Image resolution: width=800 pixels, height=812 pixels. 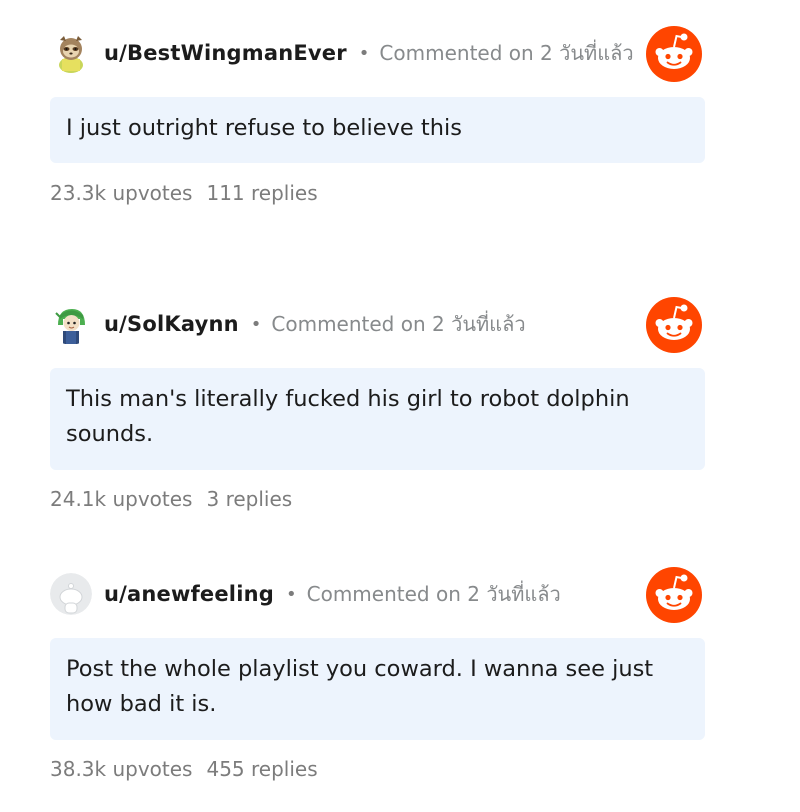 I want to click on upvote-count: 38.3k upvotes, so click(x=121, y=769).